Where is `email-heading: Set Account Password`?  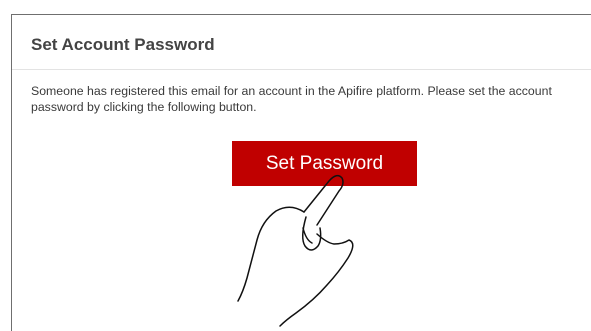 email-heading: Set Account Password is located at coordinates (123, 44).